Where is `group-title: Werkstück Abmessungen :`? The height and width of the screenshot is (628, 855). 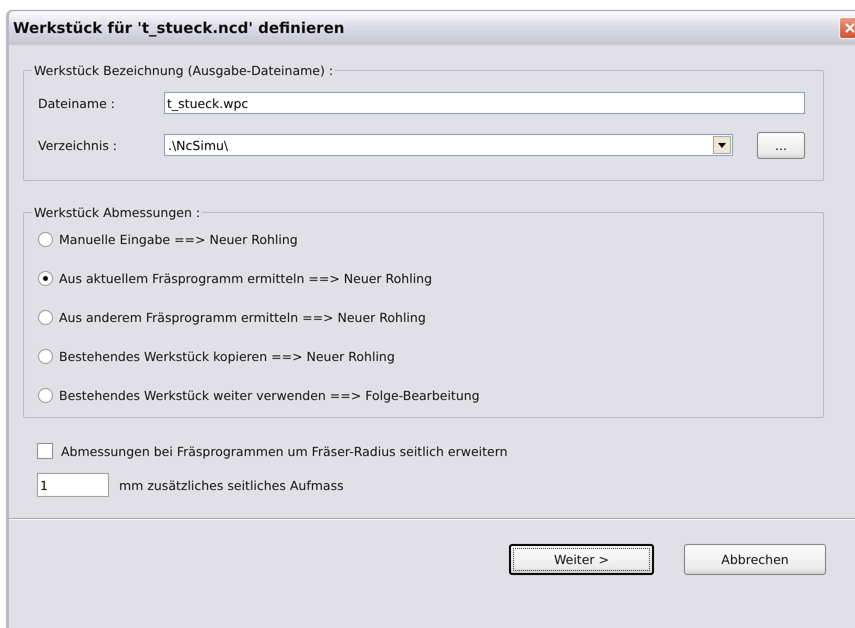 group-title: Werkstück Abmessungen : is located at coordinates (117, 212).